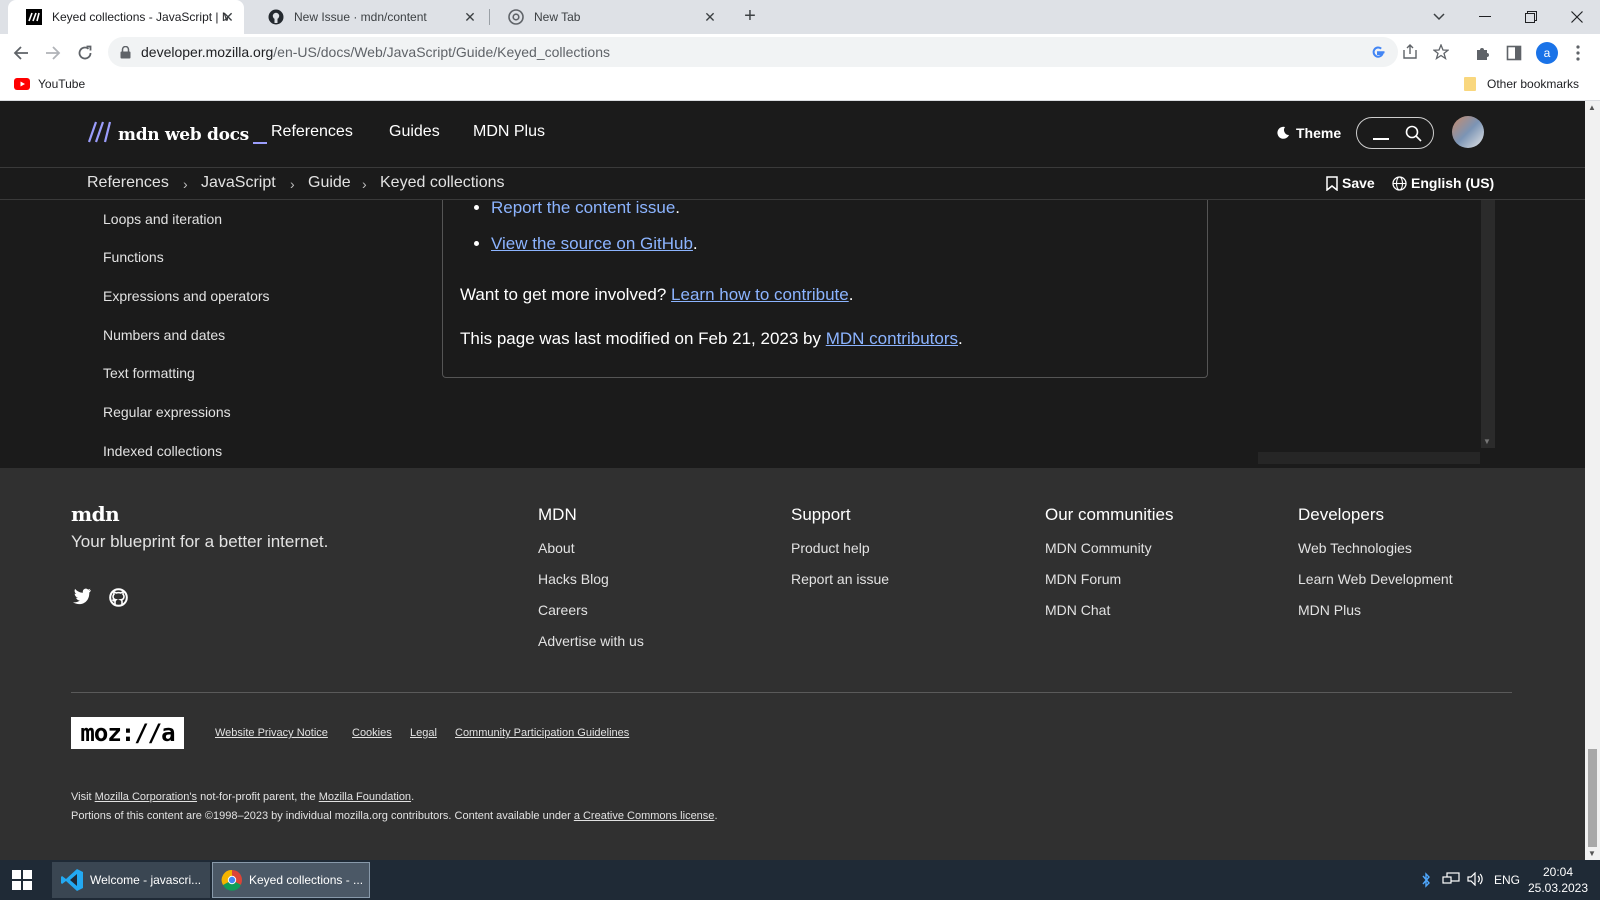 This screenshot has height=900, width=1600. Describe the element at coordinates (1083, 579) in the screenshot. I see `footer-link-mdn-forum: MDN Forum` at that location.